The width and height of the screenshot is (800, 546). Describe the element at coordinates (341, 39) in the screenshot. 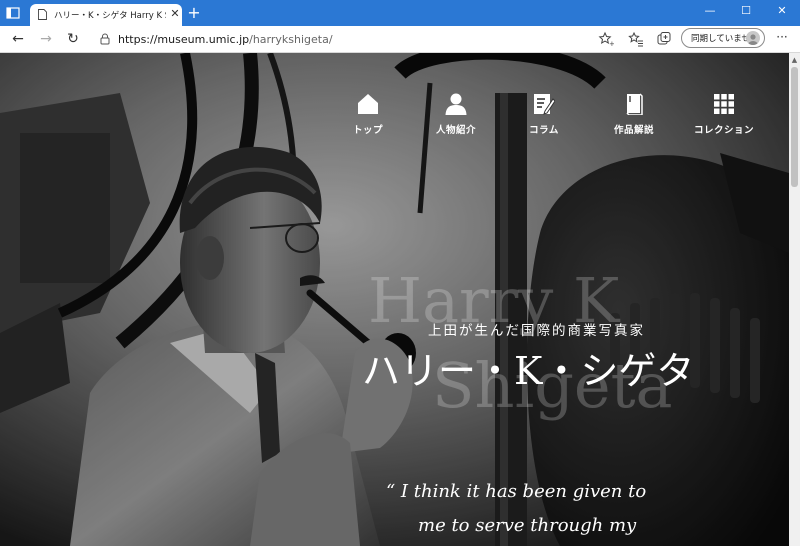

I see `address-bar: https://museum.umic.jp/harrykshigeta/` at that location.